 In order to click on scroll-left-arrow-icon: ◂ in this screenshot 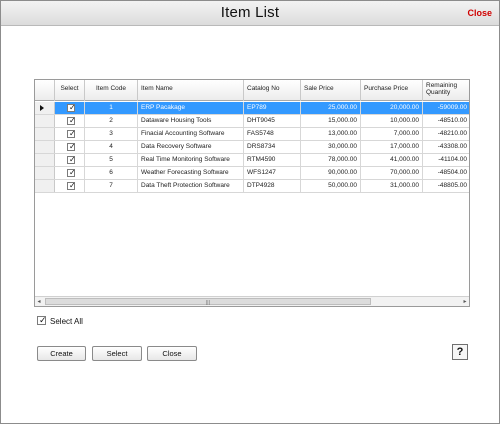, I will do `click(39, 302)`.